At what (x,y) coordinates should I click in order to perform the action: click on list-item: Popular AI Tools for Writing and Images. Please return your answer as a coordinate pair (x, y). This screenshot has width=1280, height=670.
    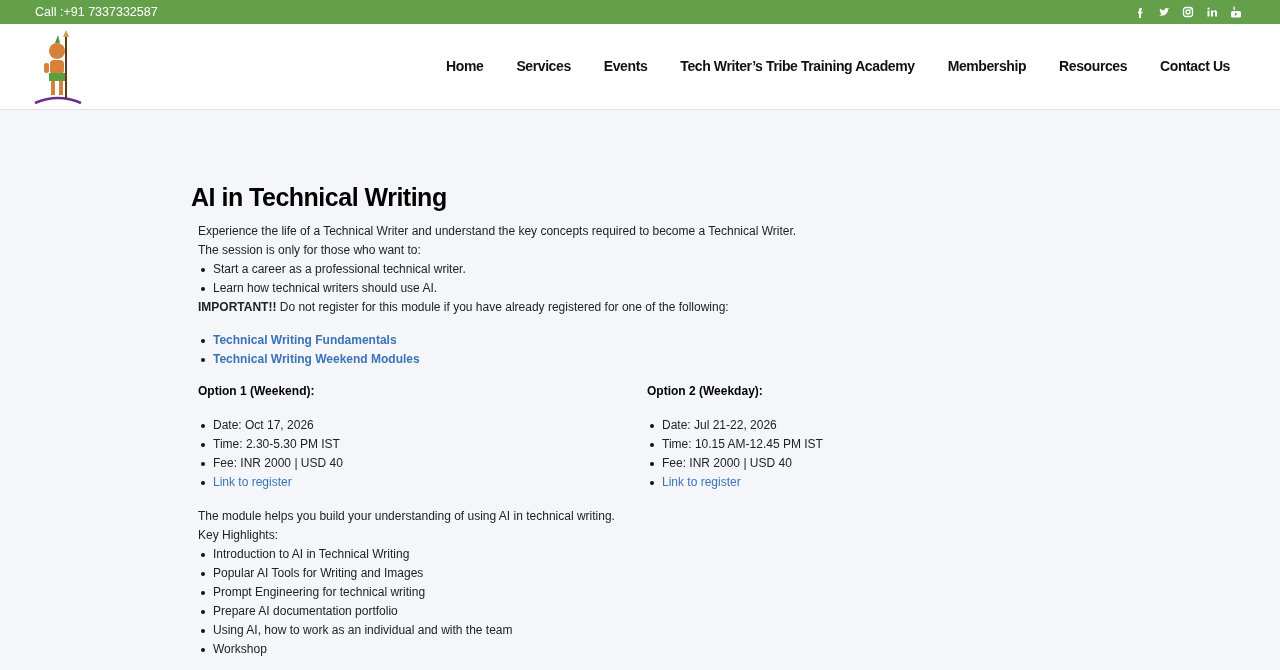
    Looking at the image, I should click on (318, 573).